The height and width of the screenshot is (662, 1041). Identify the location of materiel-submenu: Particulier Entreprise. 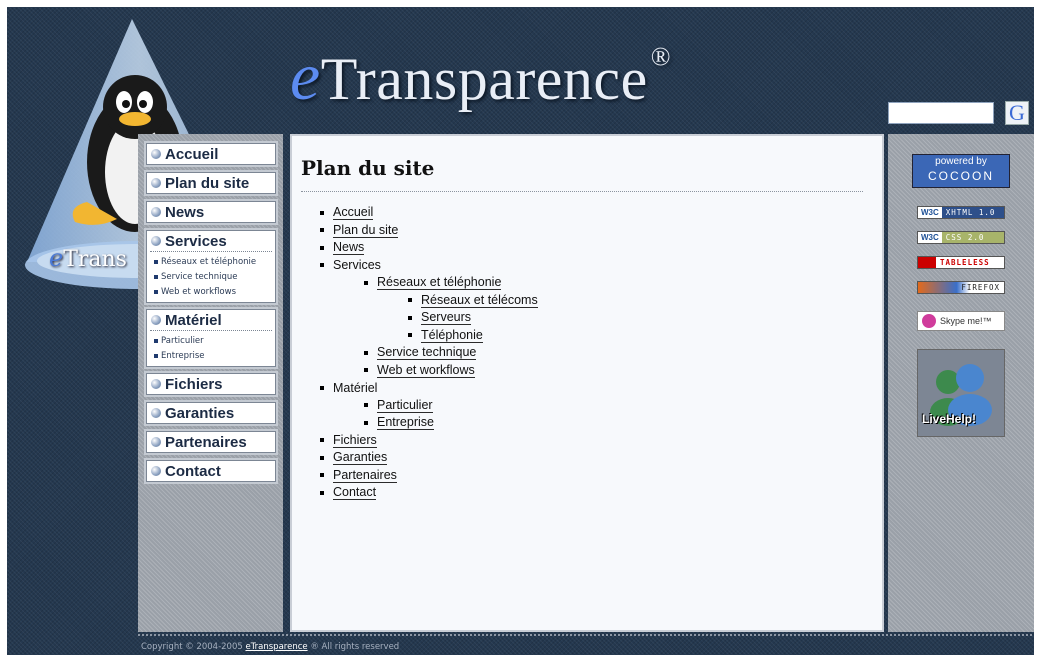
(211, 348).